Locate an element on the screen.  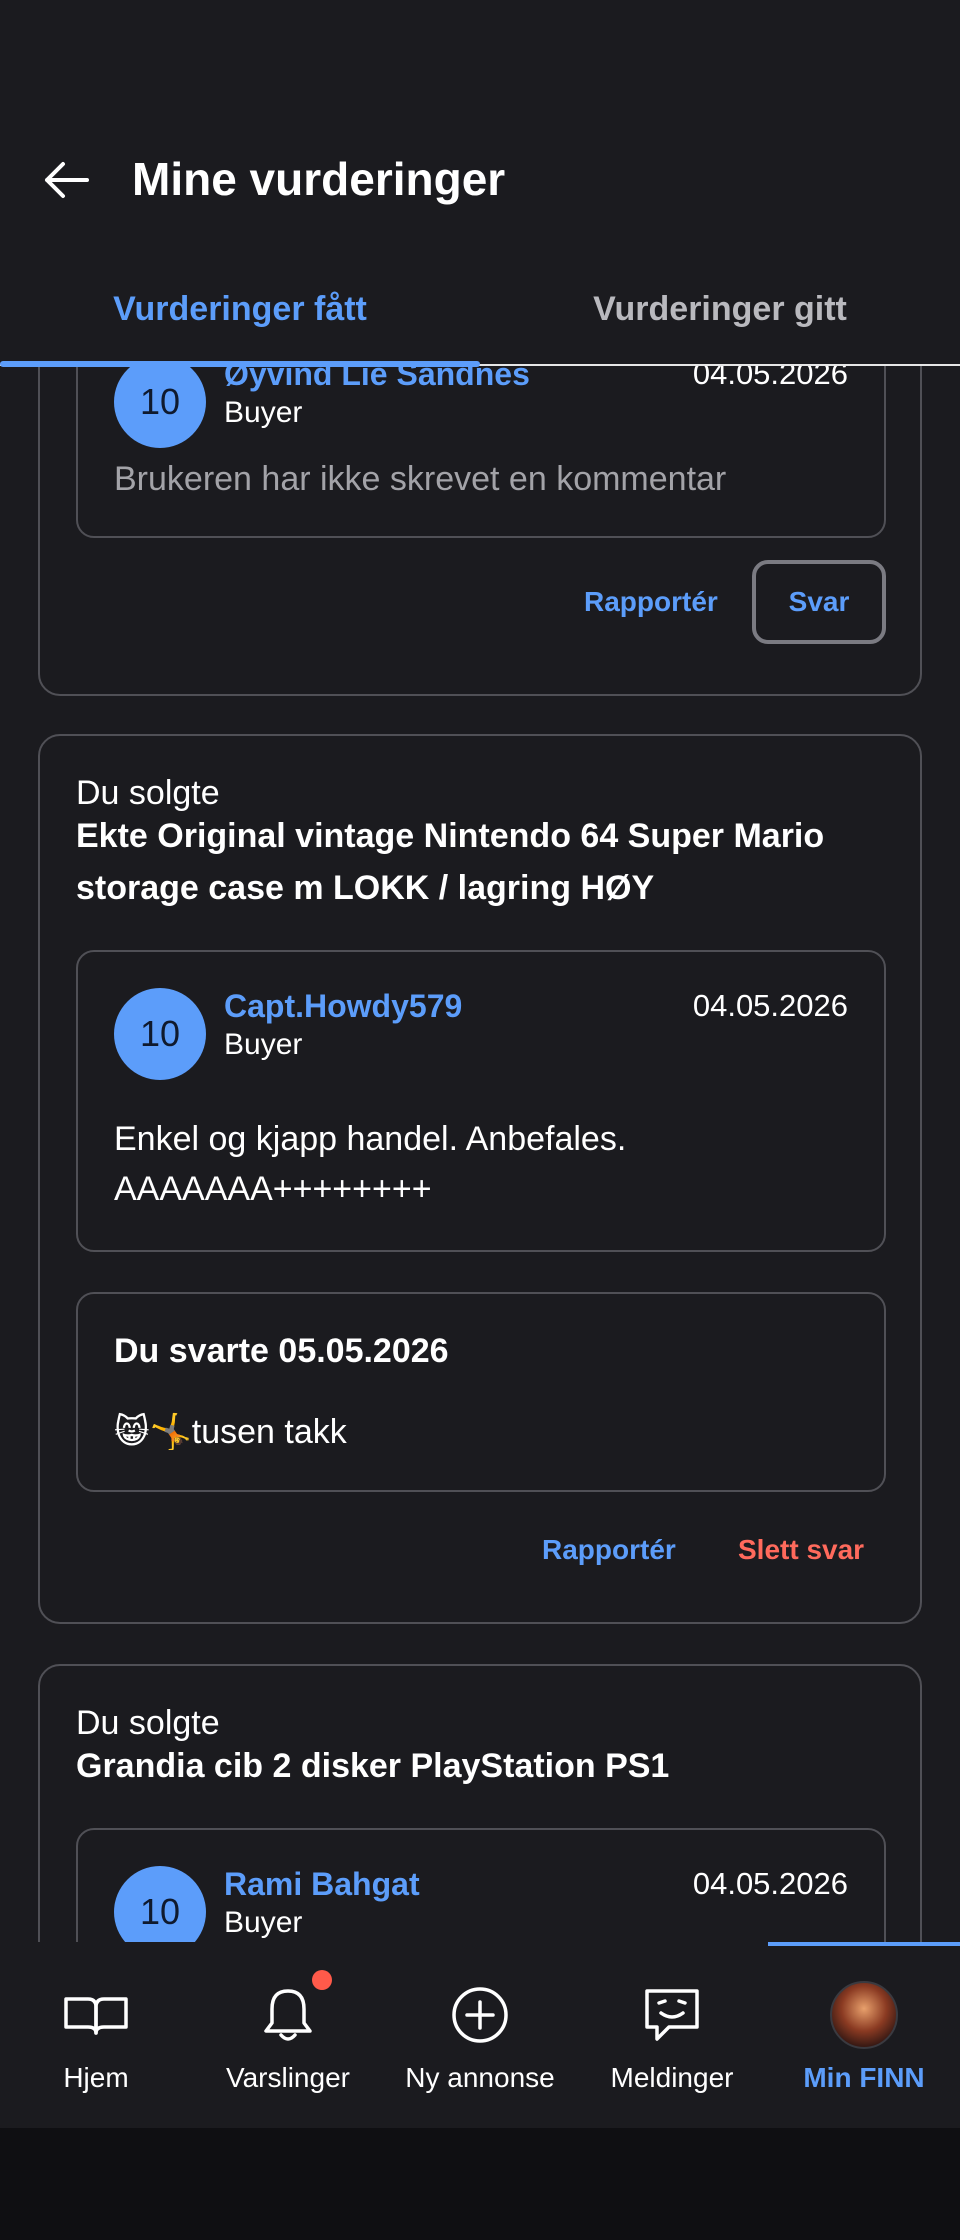
tab-ratings-given: Vurderinger gitt is located at coordinates (720, 309).